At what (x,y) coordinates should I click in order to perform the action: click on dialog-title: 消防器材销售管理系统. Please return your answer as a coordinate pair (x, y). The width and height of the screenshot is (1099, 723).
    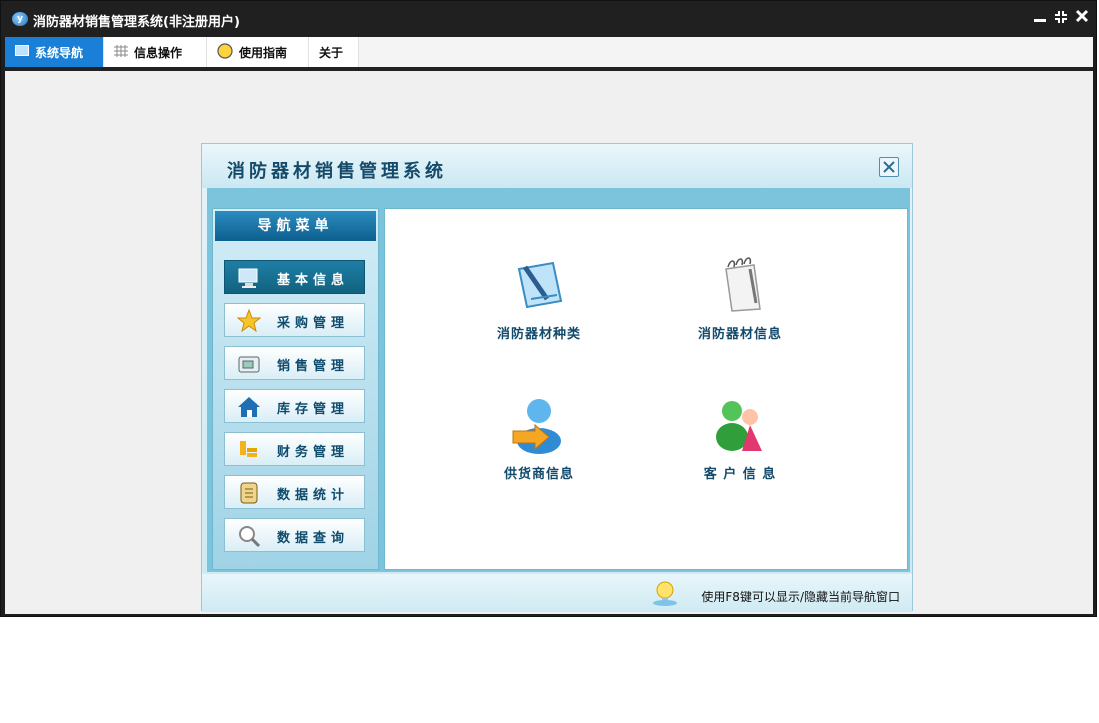
    Looking at the image, I should click on (337, 171).